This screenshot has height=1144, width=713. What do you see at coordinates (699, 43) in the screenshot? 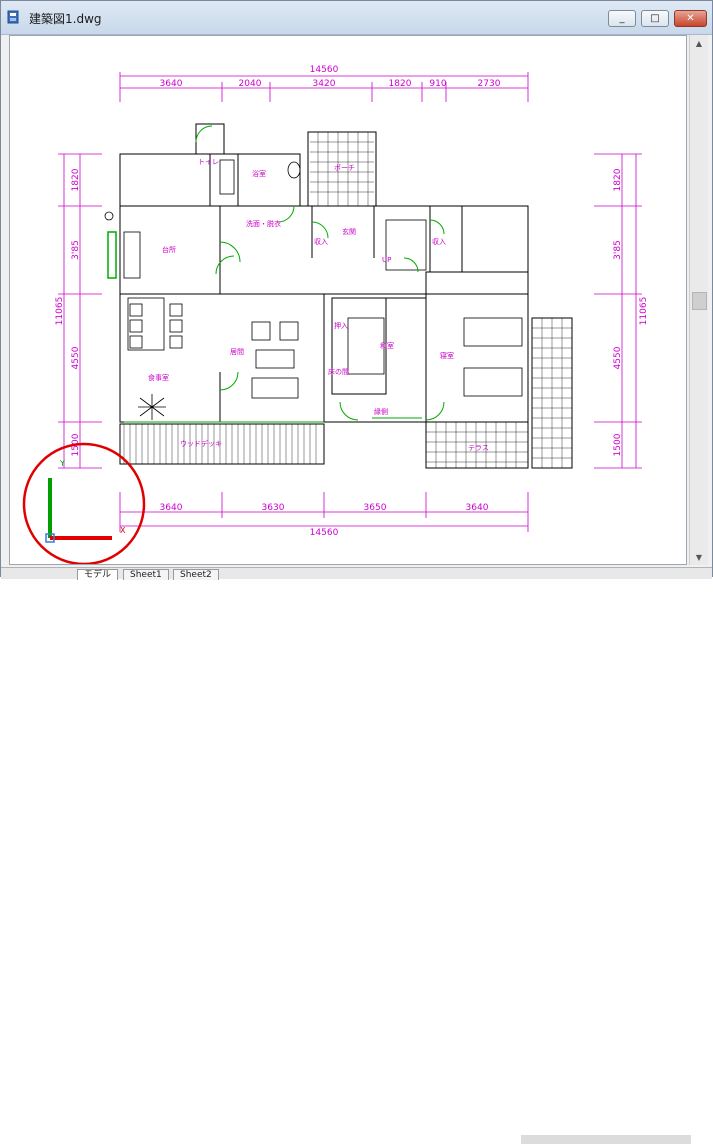
I see `scroll-up-icon: ▲` at bounding box center [699, 43].